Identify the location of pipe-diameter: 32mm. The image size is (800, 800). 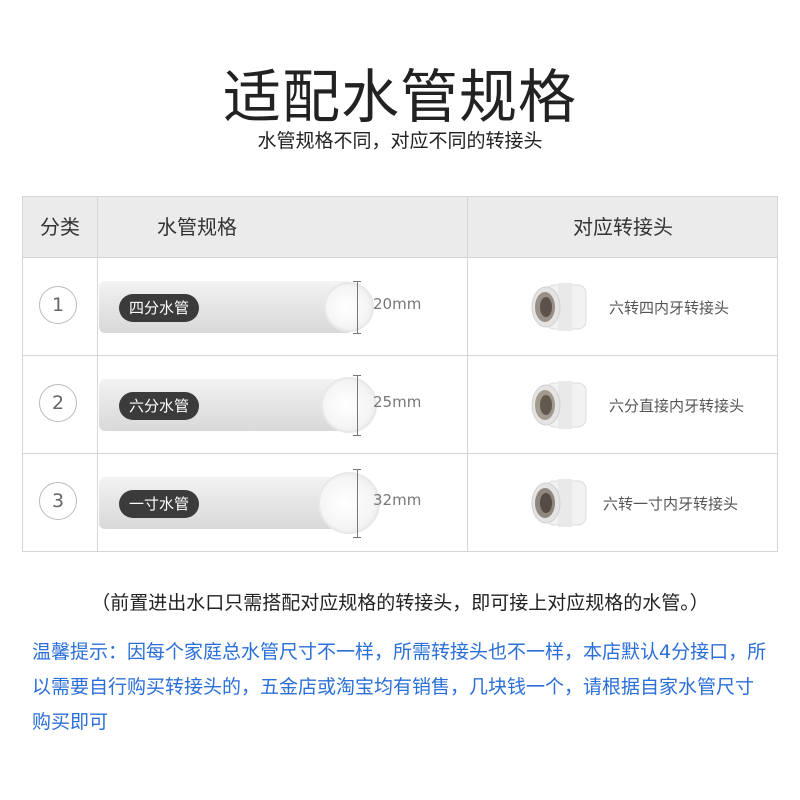
(397, 500).